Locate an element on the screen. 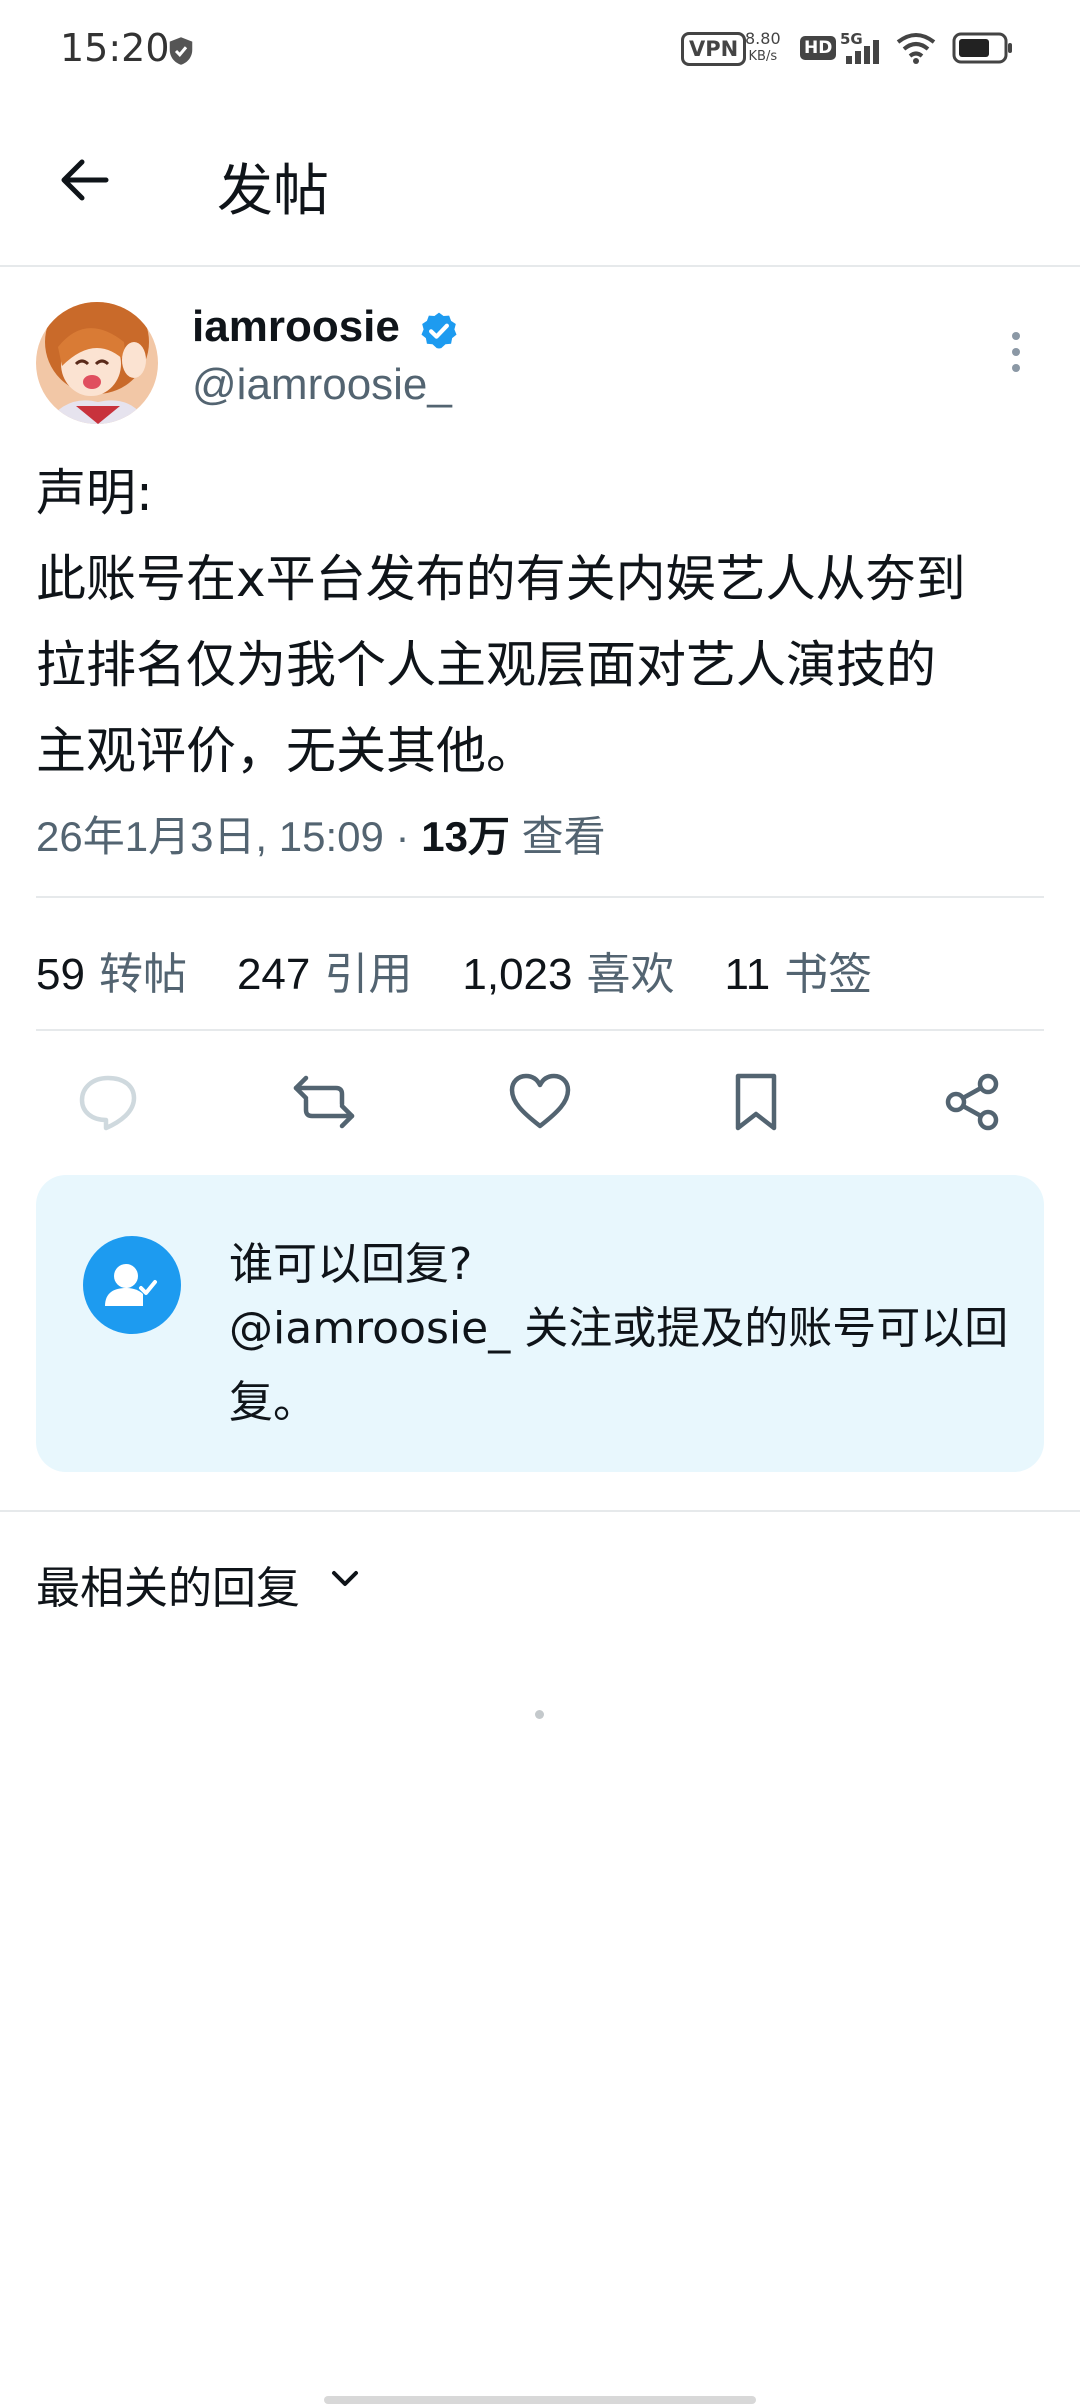 This screenshot has width=1080, height=2408. avatar is located at coordinates (97, 363).